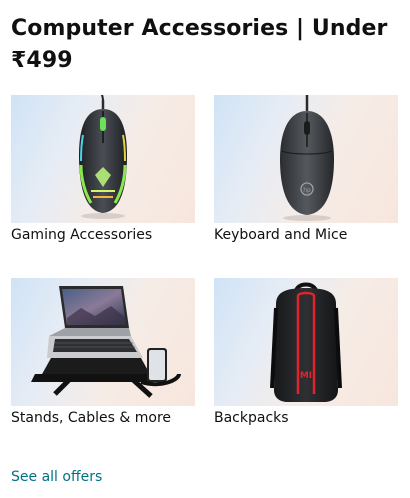 The width and height of the screenshot is (410, 498). What do you see at coordinates (106, 235) in the screenshot?
I see `tile-label: Gaming Accessories` at bounding box center [106, 235].